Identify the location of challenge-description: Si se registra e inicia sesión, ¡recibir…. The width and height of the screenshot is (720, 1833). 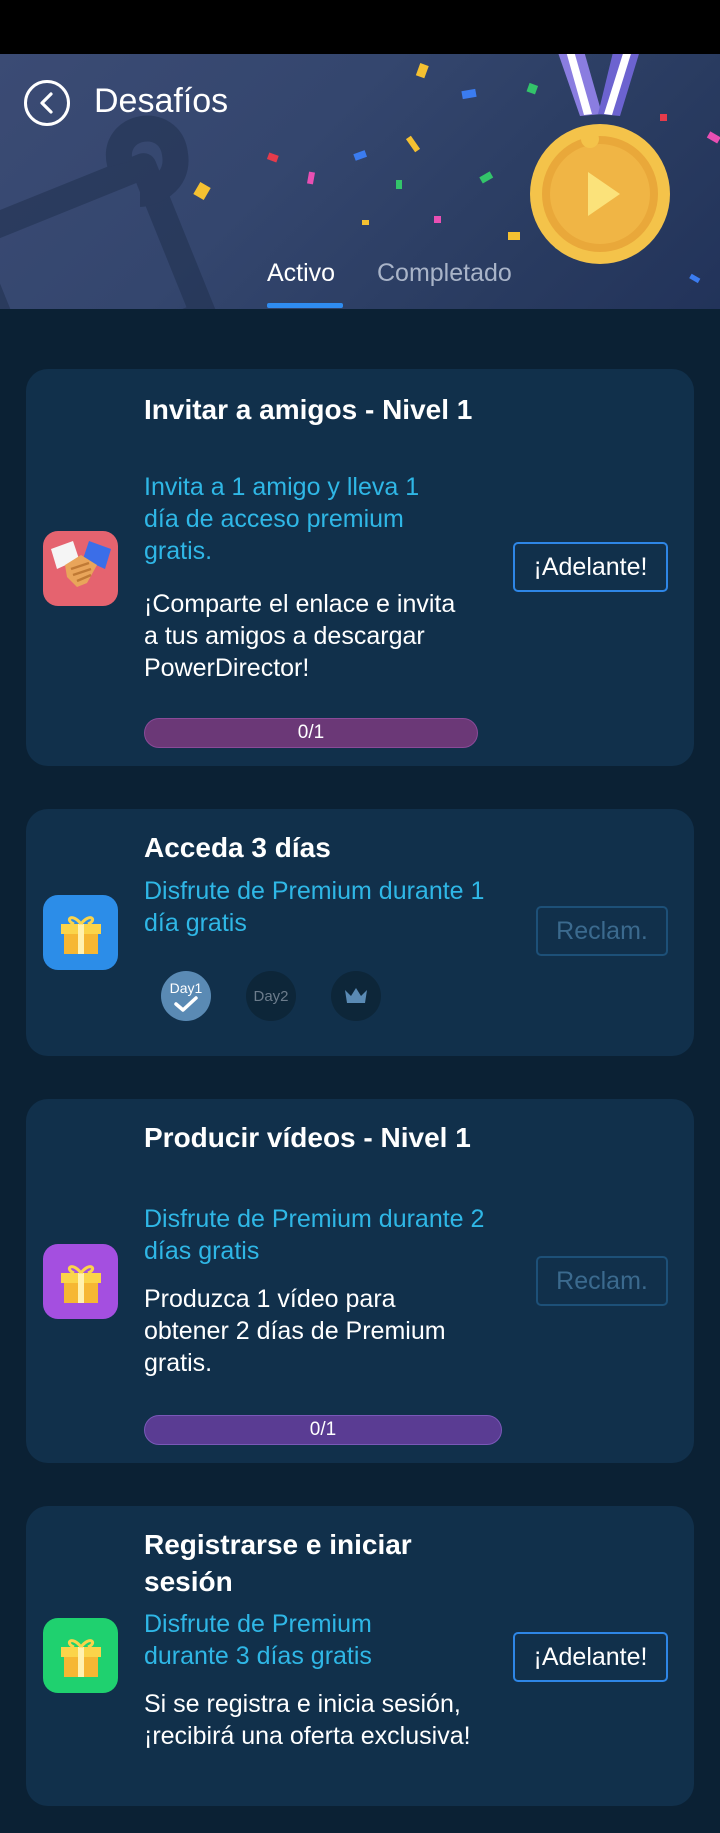
(307, 1720).